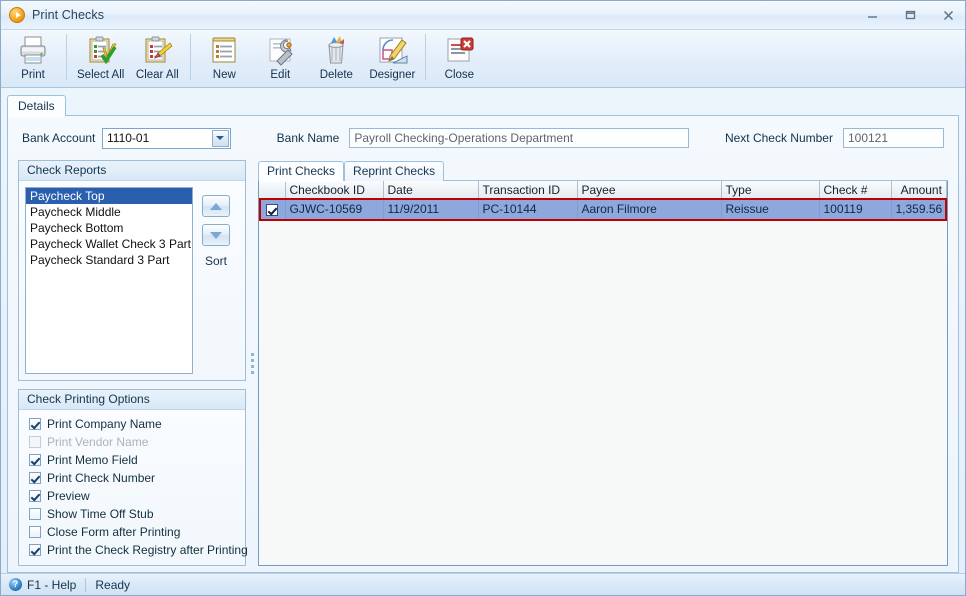 Image resolution: width=966 pixels, height=596 pixels. I want to click on option-show-time-off-stub: Show Time Off Stub, so click(137, 514).